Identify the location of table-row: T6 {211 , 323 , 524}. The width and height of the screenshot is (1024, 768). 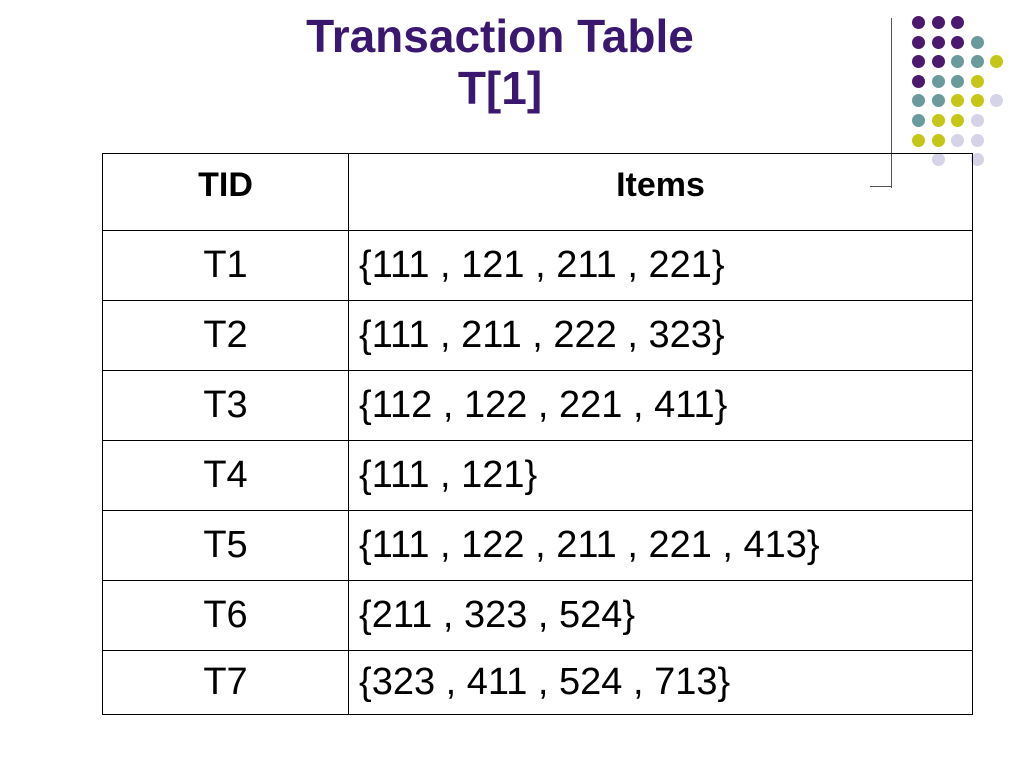
(537, 615).